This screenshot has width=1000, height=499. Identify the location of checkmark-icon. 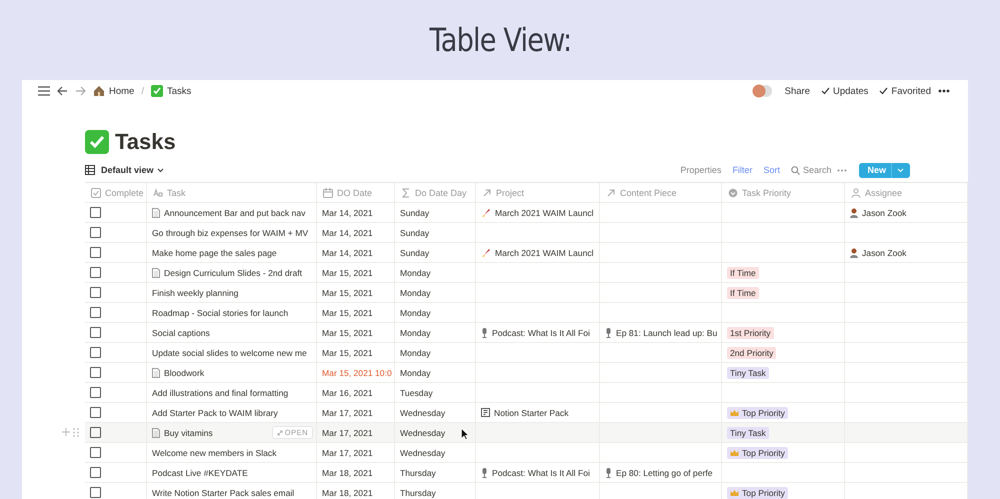
(97, 142).